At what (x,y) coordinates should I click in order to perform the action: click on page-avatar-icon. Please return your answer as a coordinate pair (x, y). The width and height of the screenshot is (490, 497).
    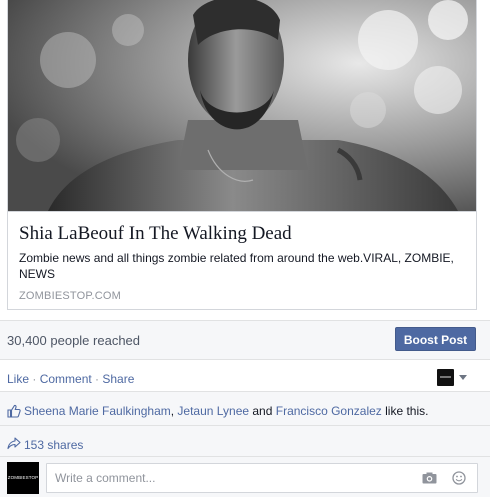
    Looking at the image, I should click on (445, 377).